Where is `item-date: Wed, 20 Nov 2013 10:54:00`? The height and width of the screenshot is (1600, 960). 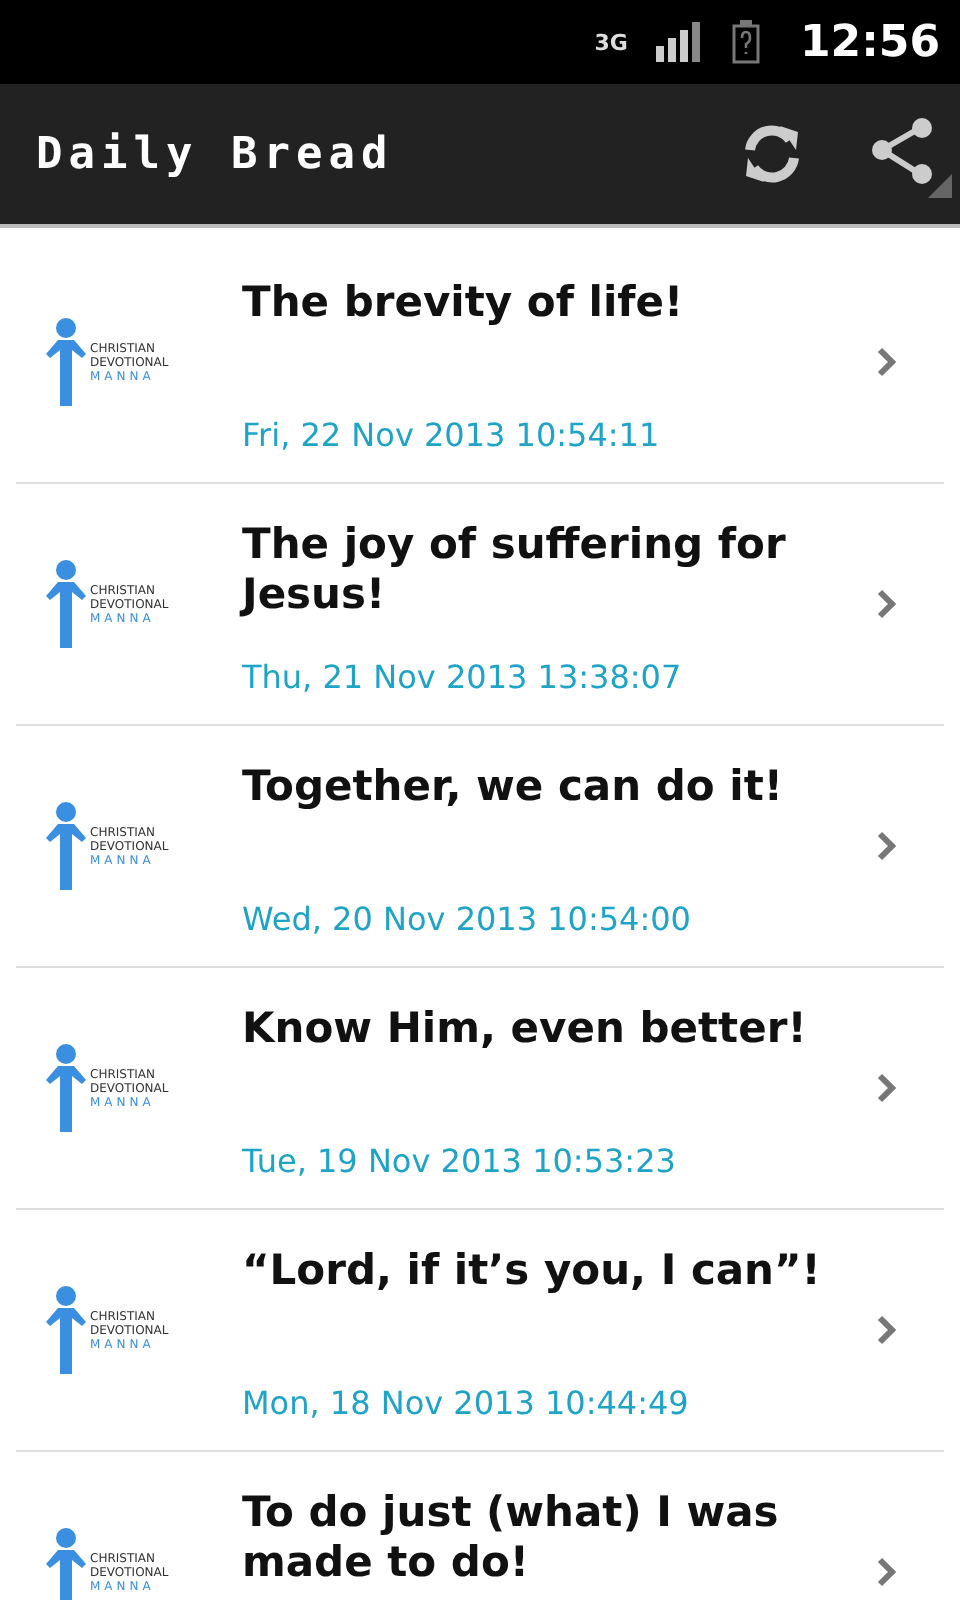
item-date: Wed, 20 Nov 2013 10:54:00 is located at coordinates (467, 919).